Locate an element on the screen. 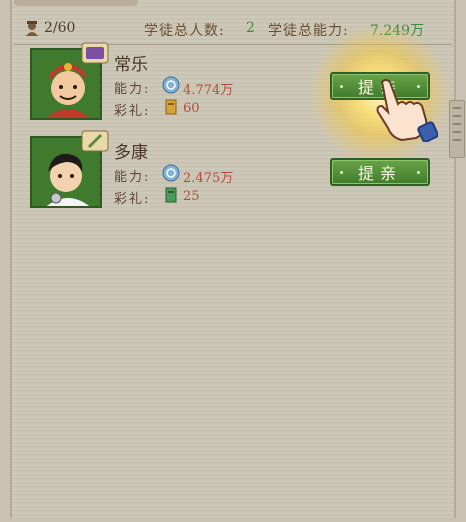 This screenshot has width=466, height=522. top-tab-strip is located at coordinates (76, 3).